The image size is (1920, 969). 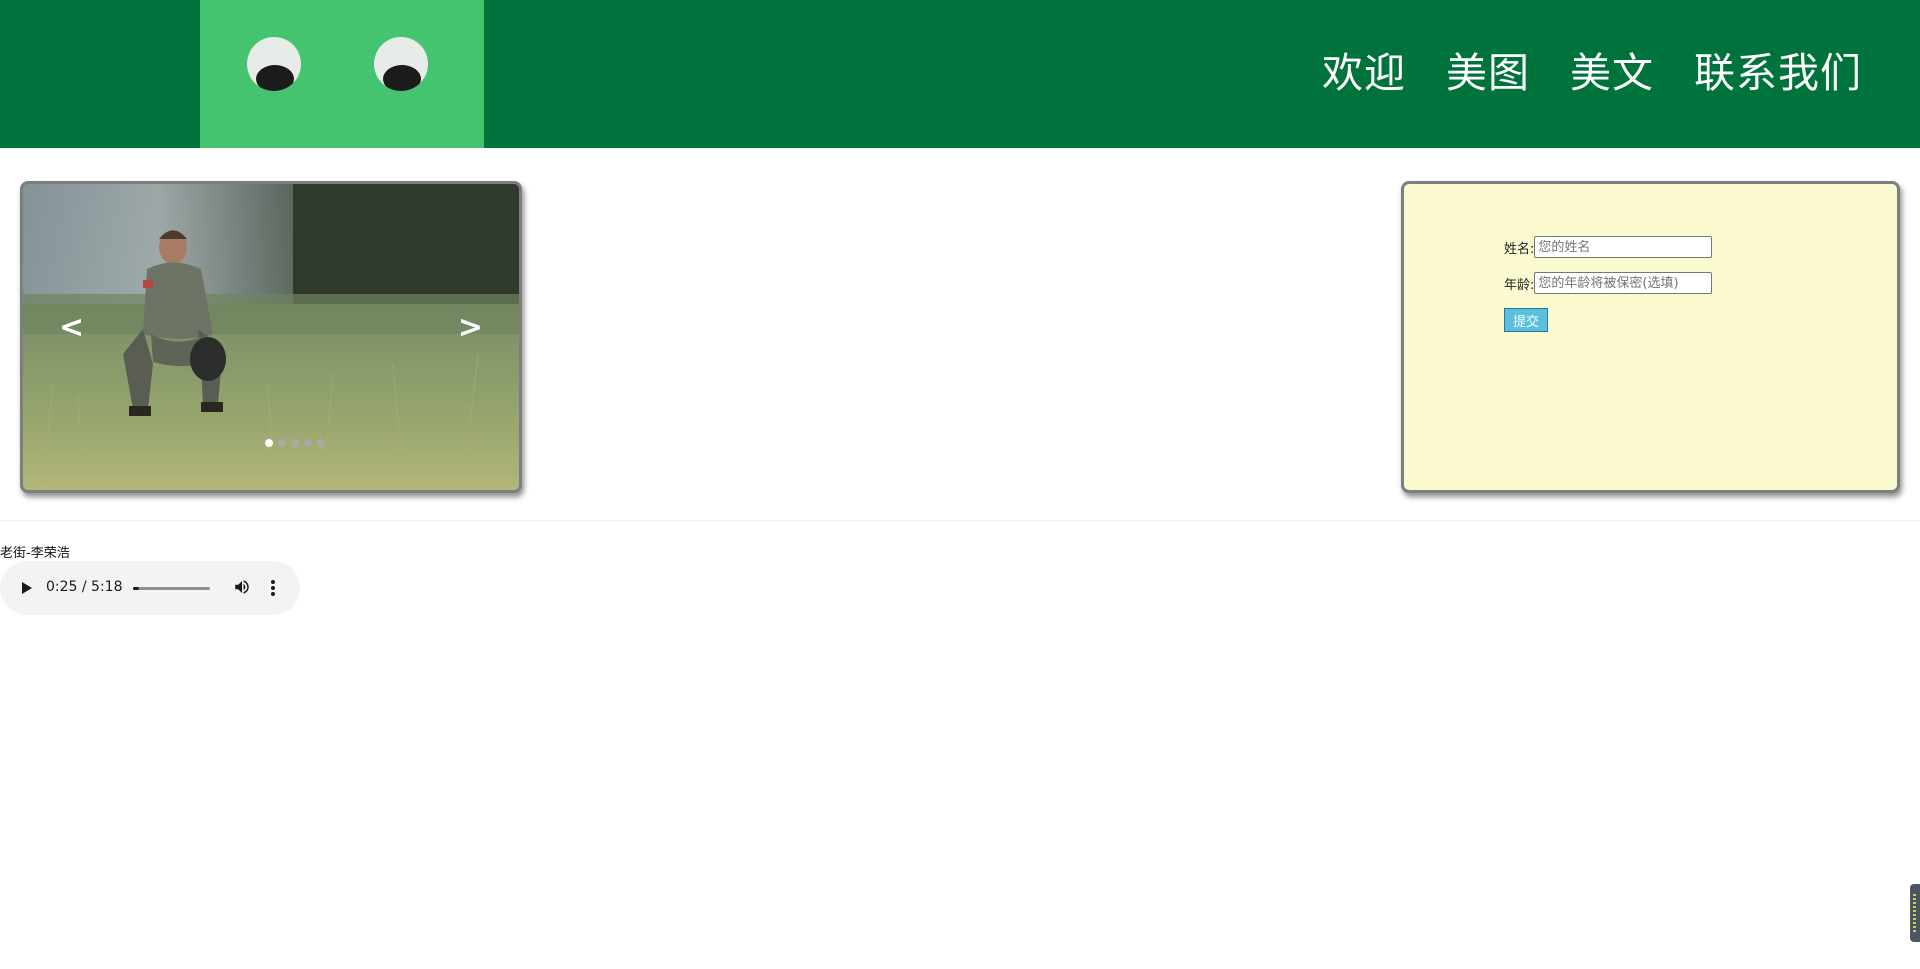 I want to click on carousel-indicators, so click(x=295, y=443).